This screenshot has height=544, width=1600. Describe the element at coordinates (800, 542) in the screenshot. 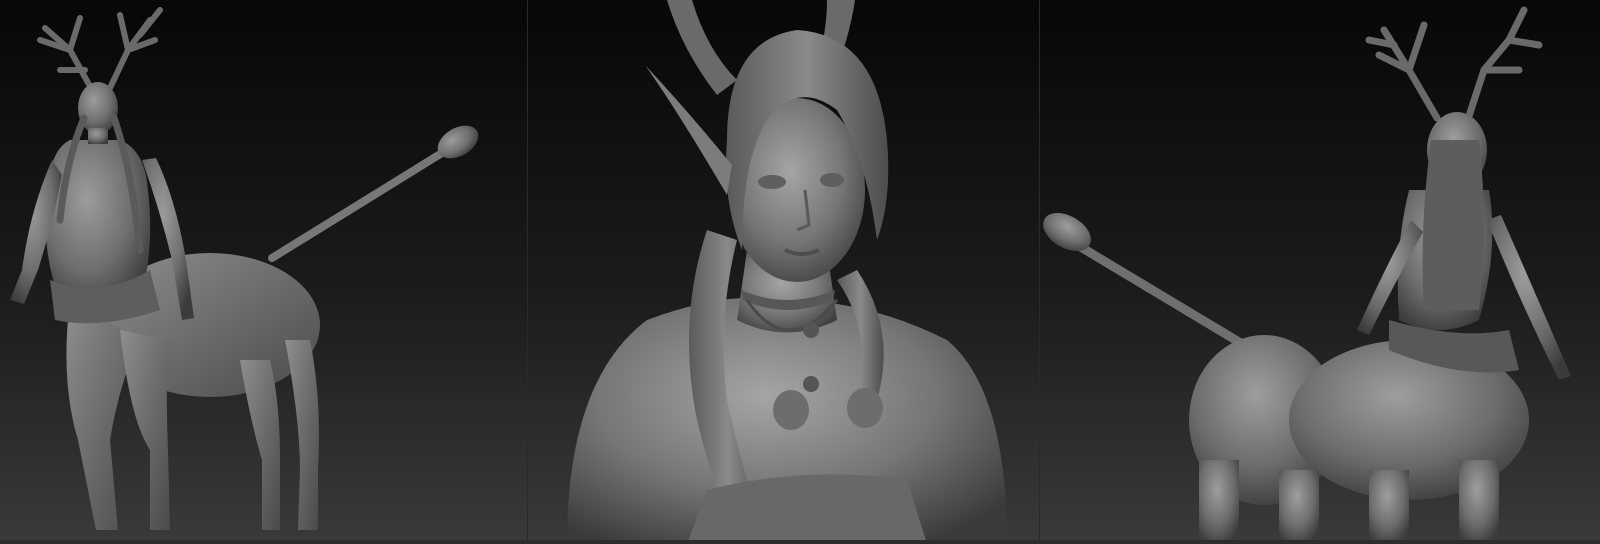

I see `bottom-edge` at that location.